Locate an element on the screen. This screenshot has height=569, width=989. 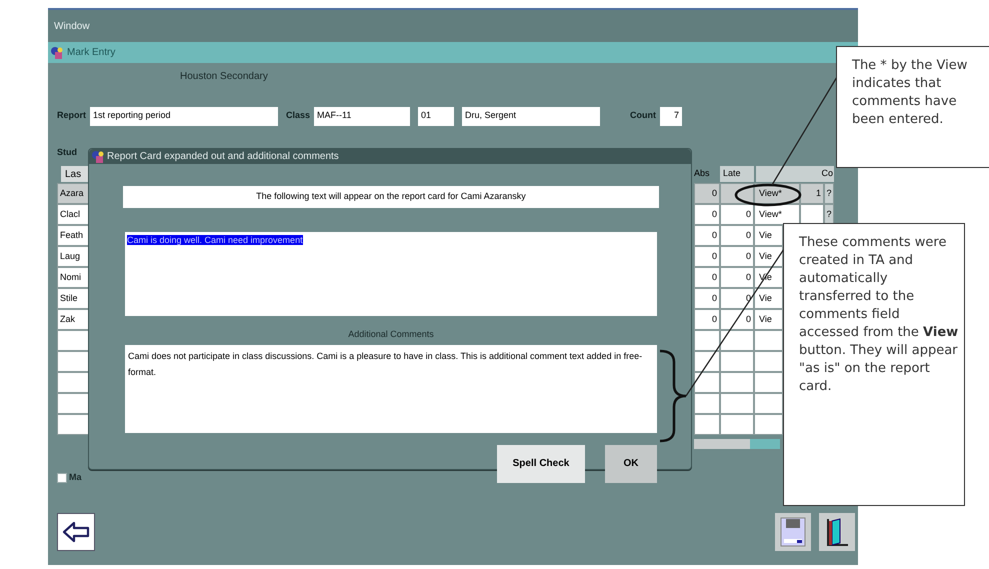
table-cell: 1 is located at coordinates (812, 193).